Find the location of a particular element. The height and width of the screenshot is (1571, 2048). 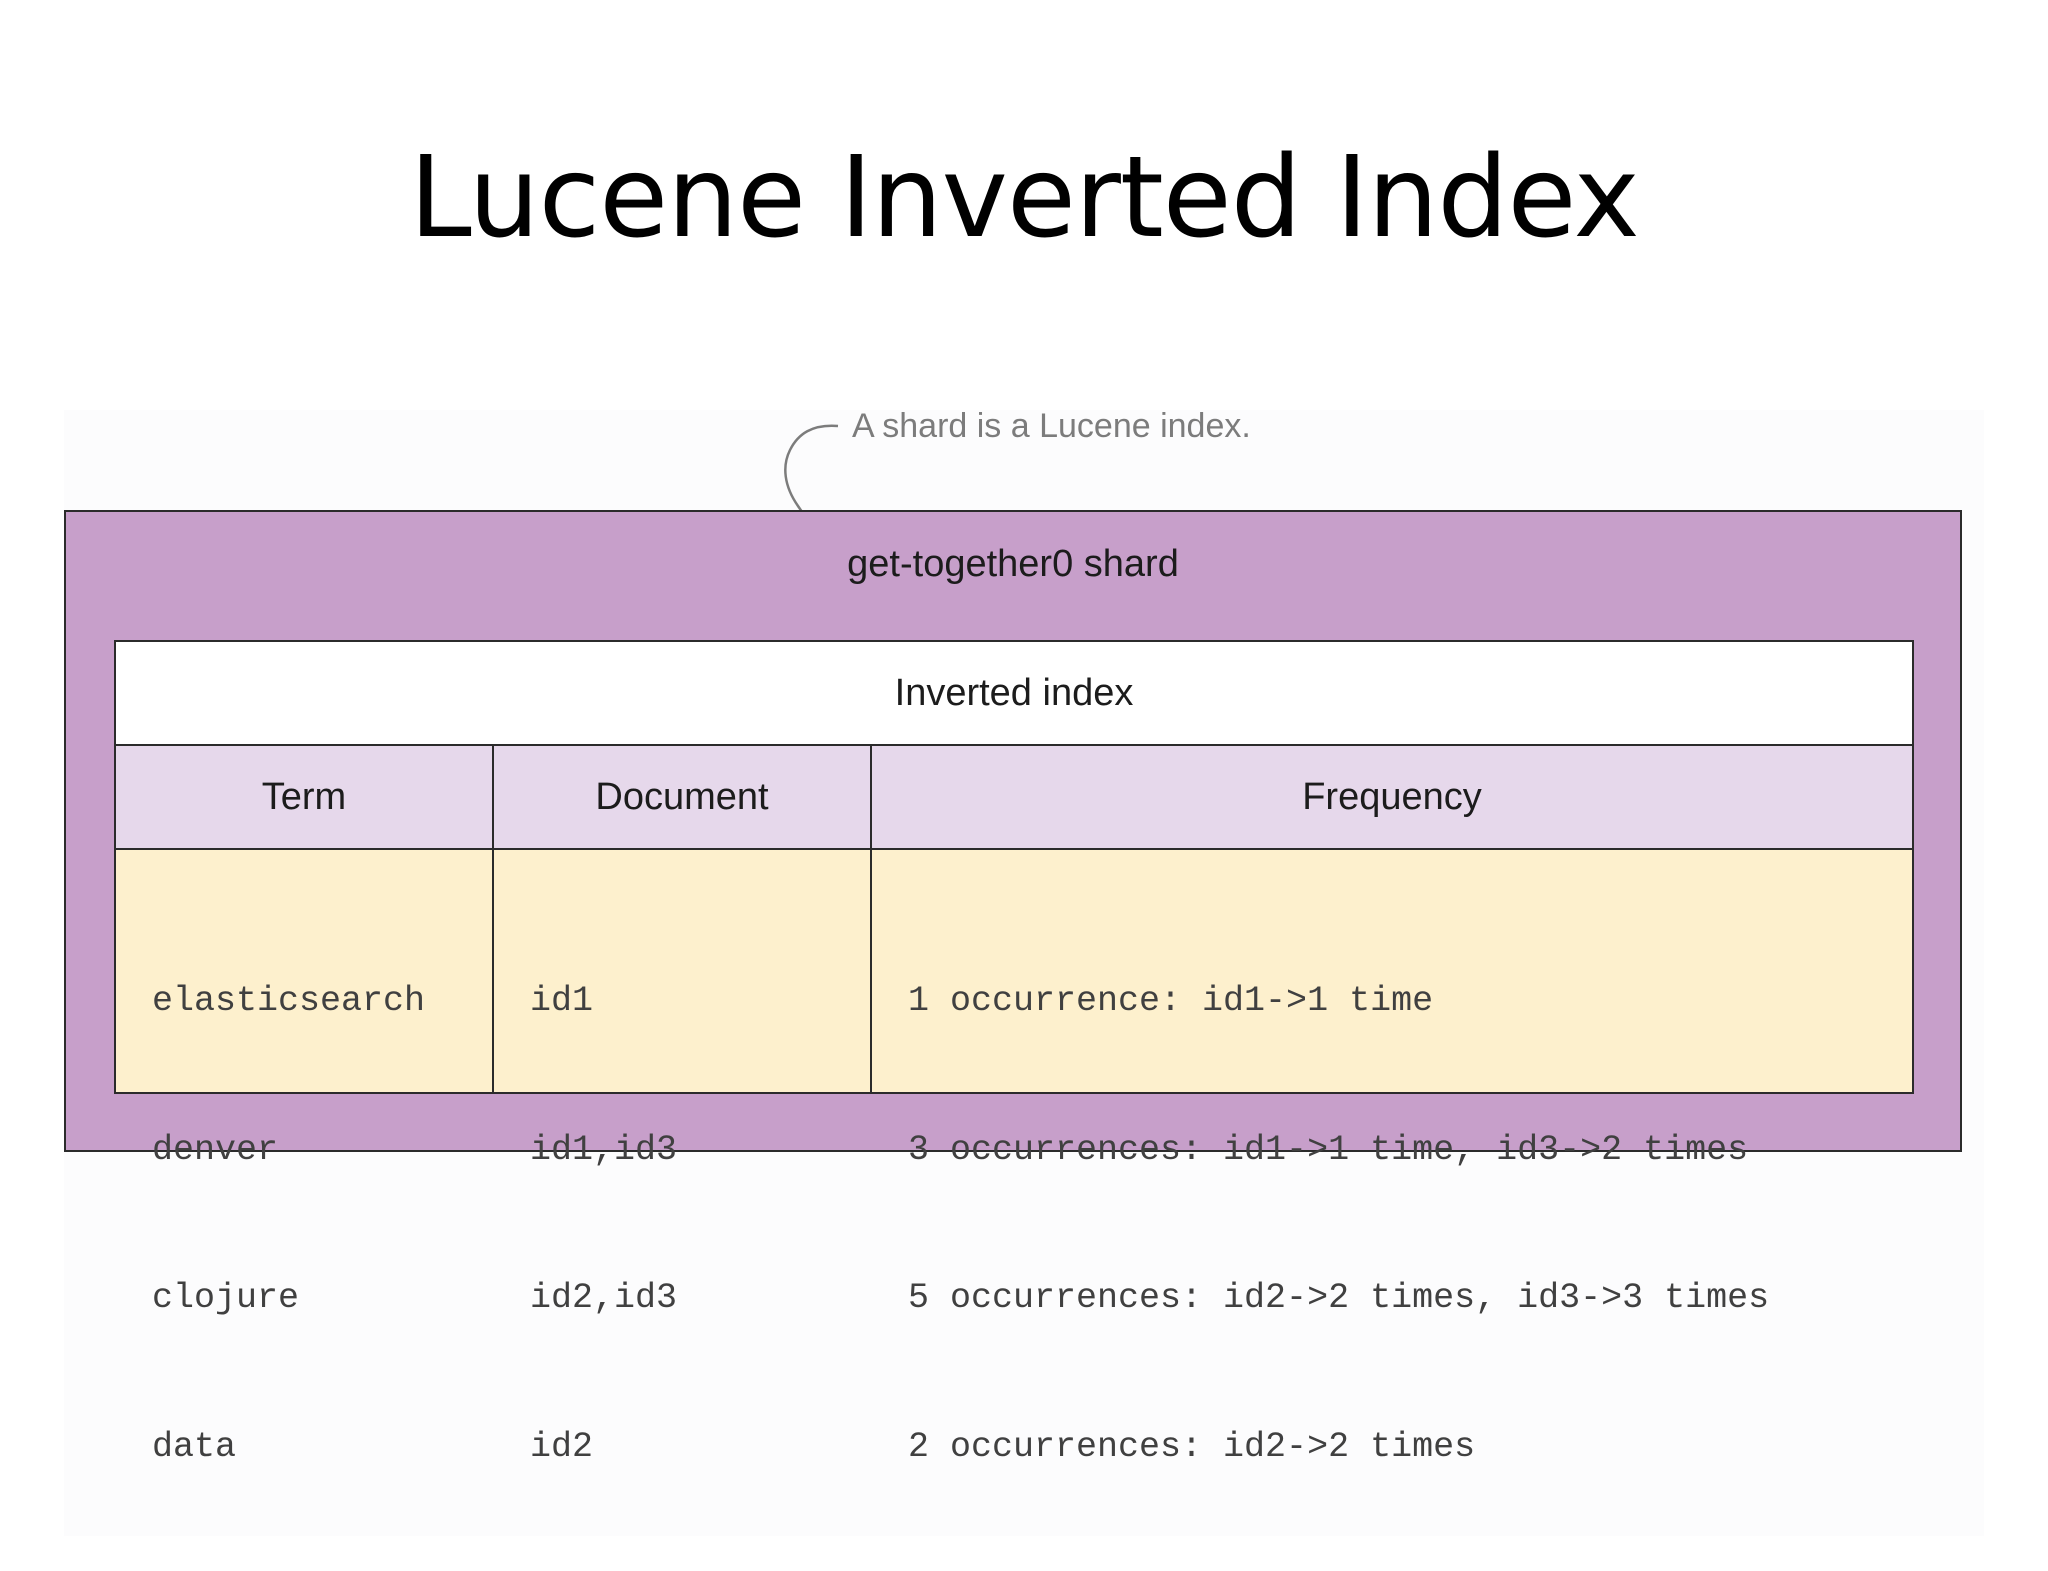

slide-title: Lucene Inverted Index is located at coordinates (1024, 198).